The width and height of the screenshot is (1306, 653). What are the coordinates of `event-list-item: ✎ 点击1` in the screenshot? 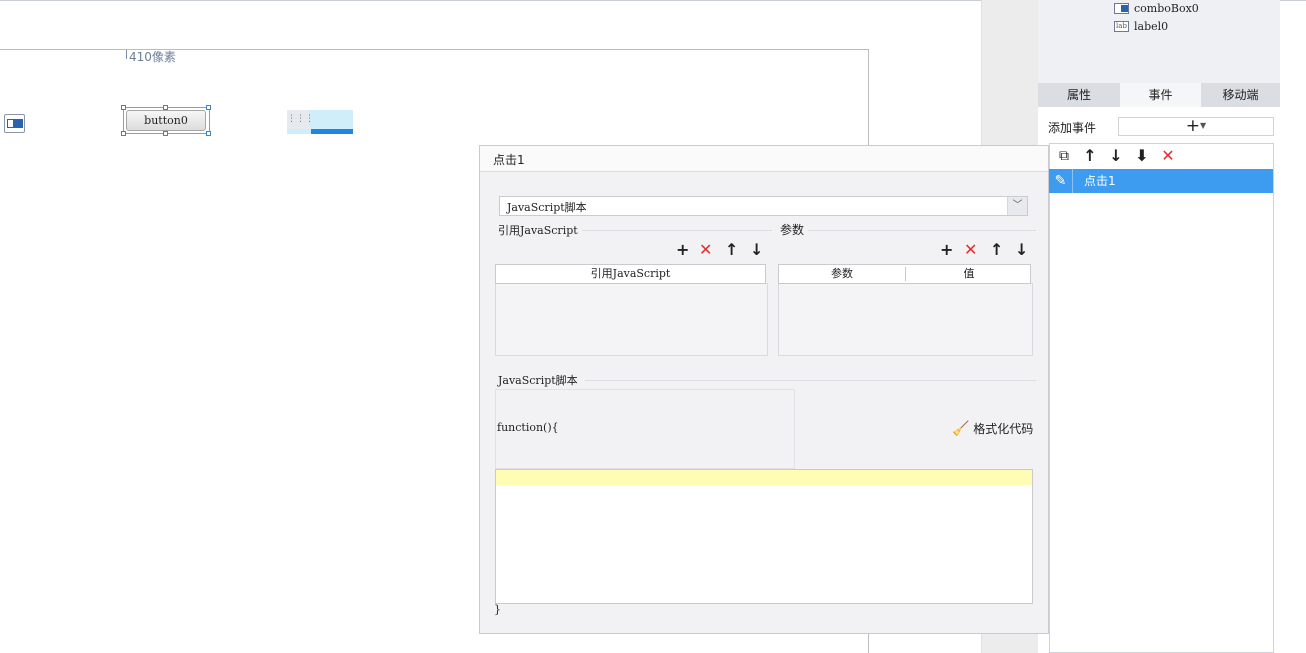 It's located at (1161, 181).